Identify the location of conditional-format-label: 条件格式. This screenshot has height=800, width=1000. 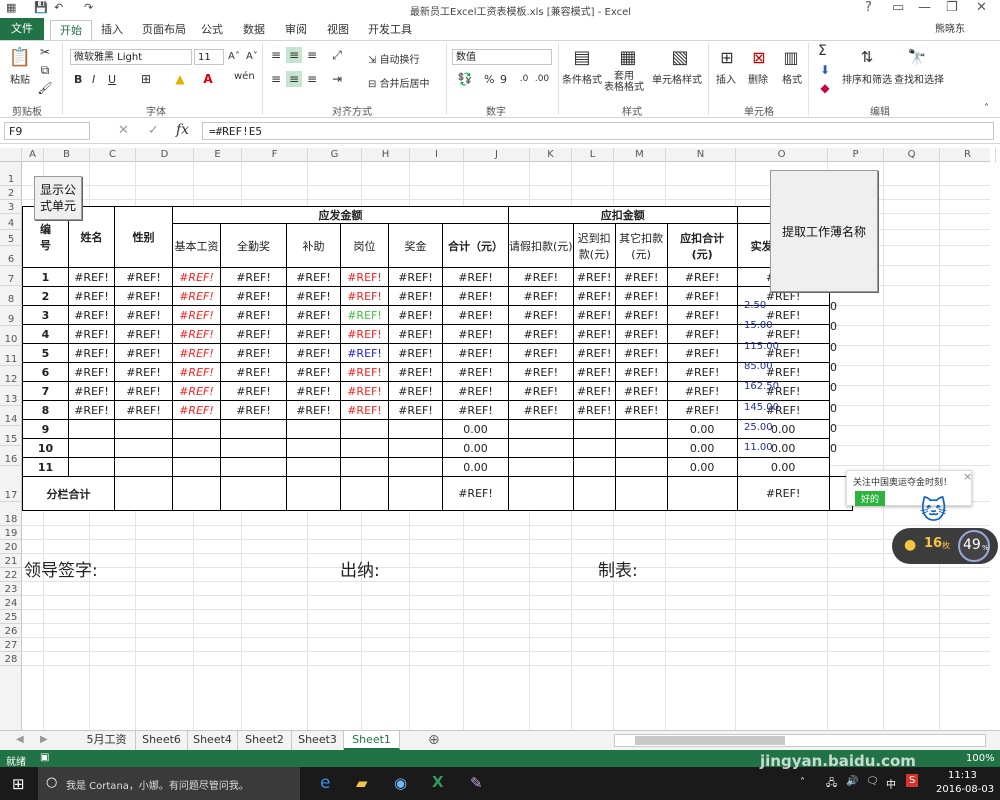
(582, 78).